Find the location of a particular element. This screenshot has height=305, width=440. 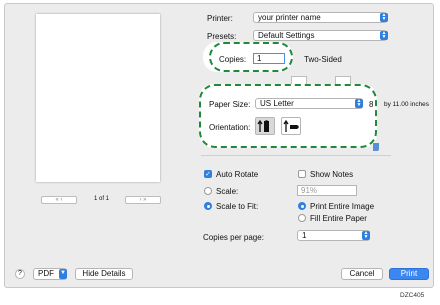

paper-size-suffix: by 11.00 inches is located at coordinates (407, 104).